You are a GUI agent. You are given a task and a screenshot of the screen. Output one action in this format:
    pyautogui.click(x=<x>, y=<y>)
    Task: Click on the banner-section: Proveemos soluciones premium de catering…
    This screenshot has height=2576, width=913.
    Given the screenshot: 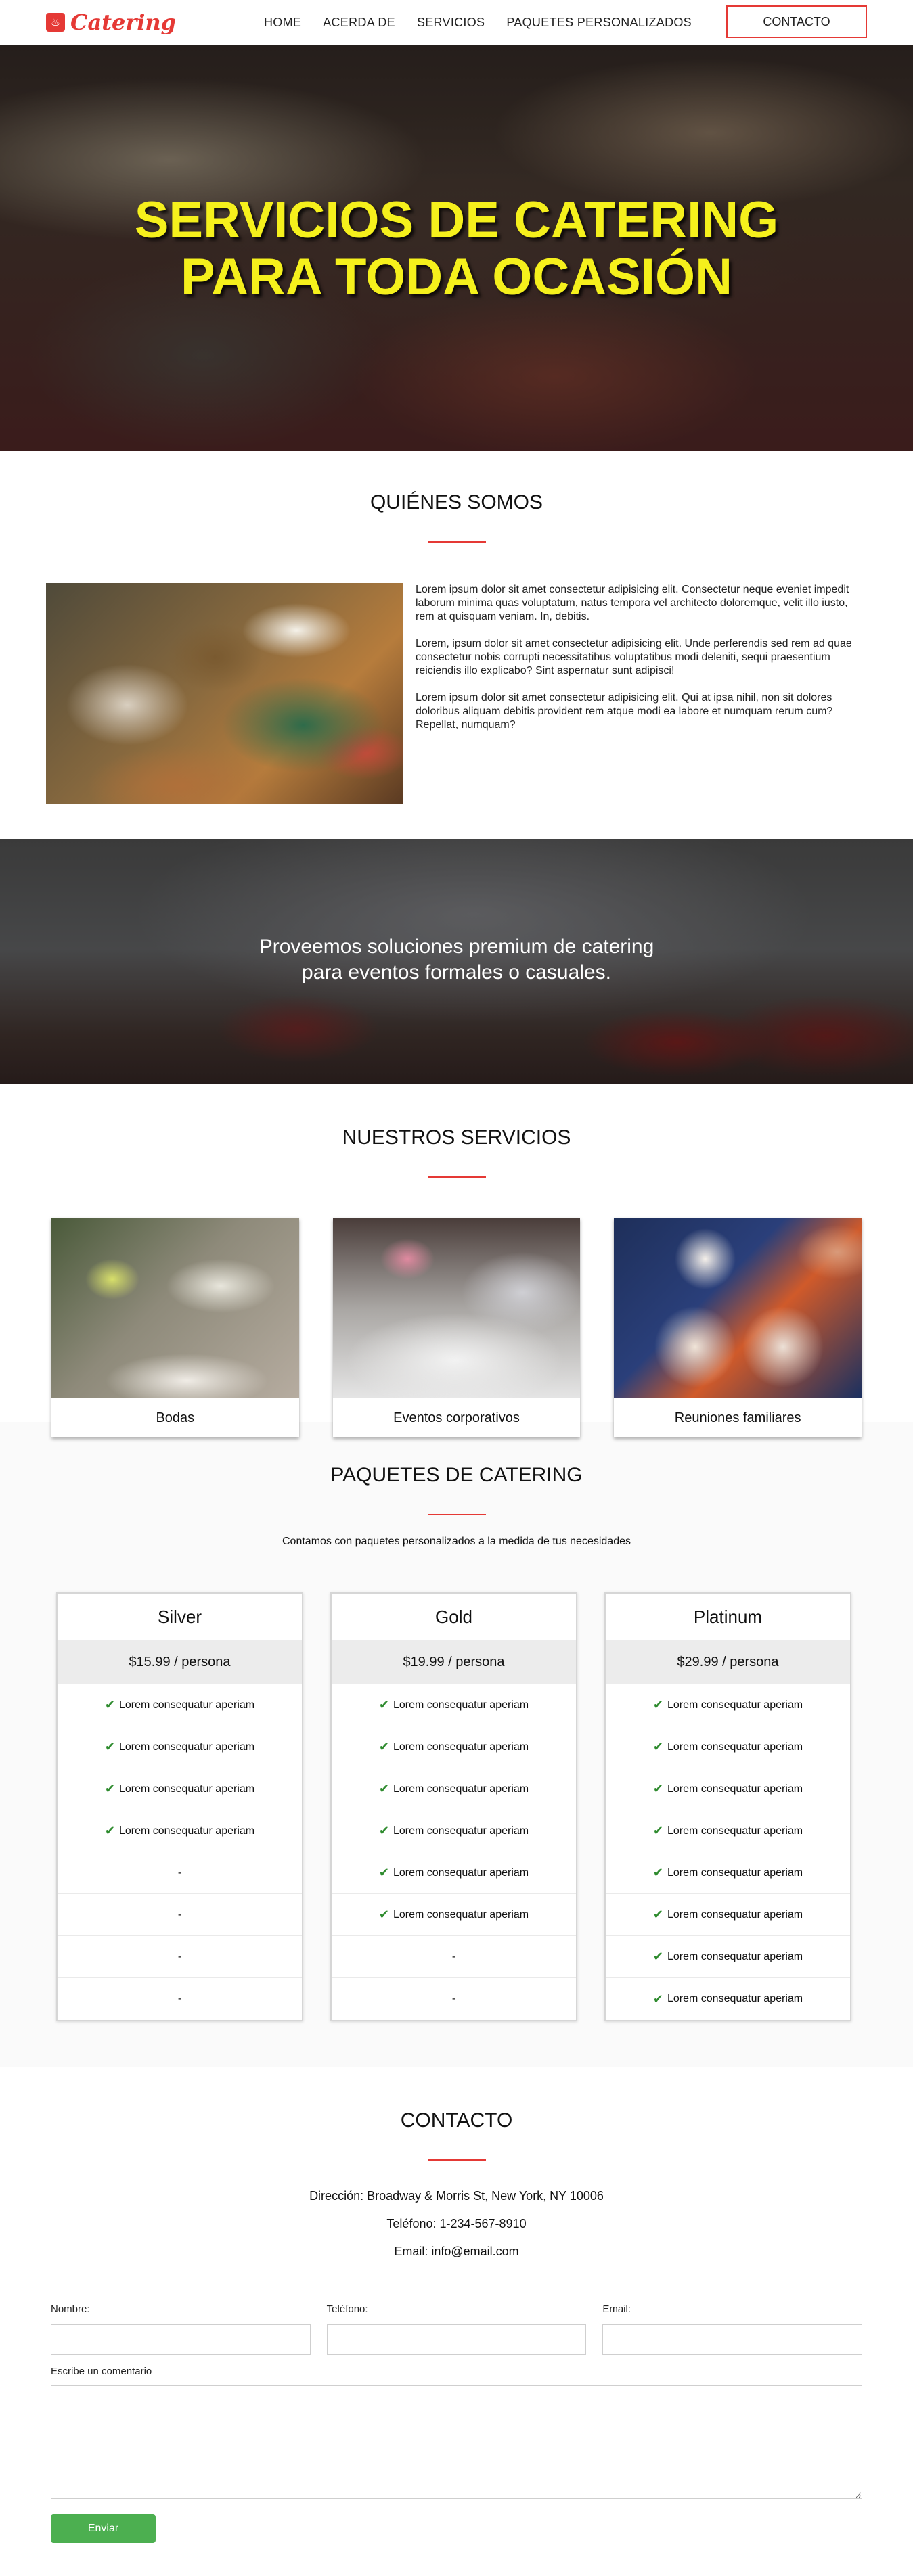 What is the action you would take?
    pyautogui.click(x=457, y=962)
    